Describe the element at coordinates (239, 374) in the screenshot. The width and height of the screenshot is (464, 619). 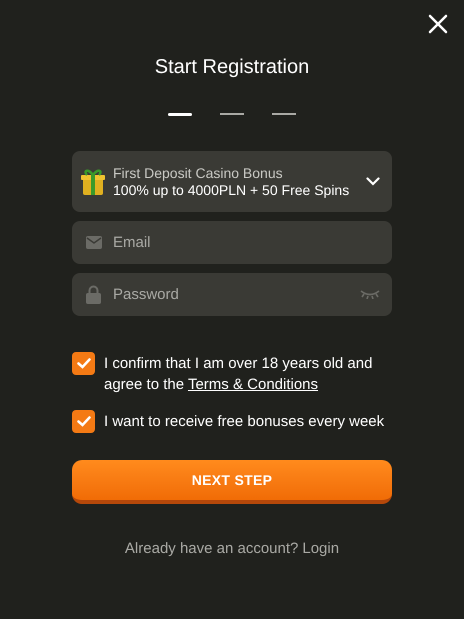
I see `consent-text: I confirm that I am over 18 years old and agree to the Terms & Conditions` at that location.